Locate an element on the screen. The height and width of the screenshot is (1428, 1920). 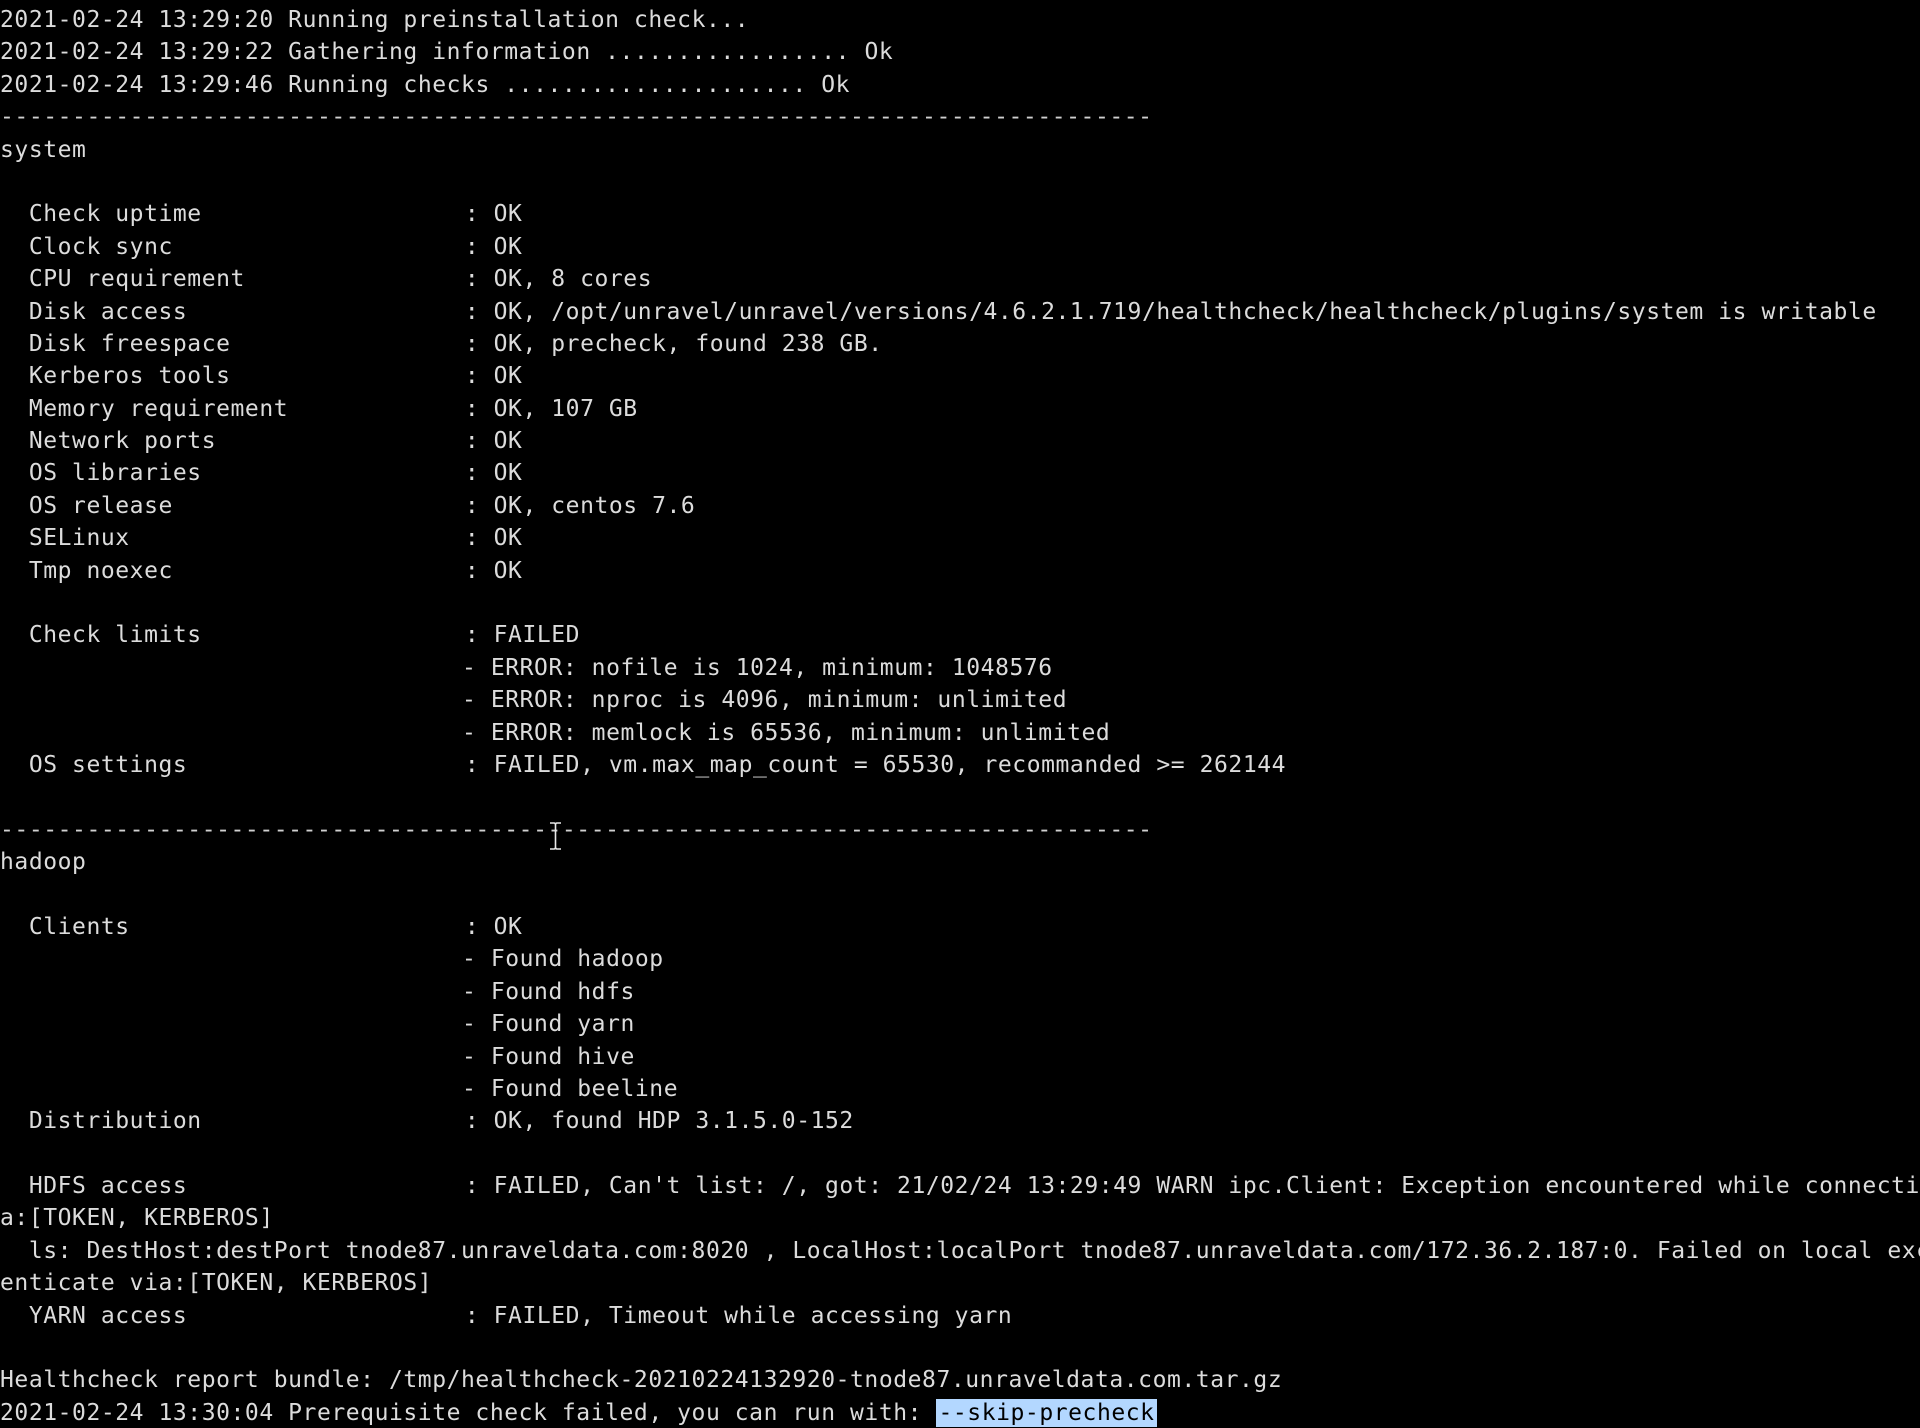
check-row-kerberos: Kerberos tools : OK is located at coordinates (960, 376).